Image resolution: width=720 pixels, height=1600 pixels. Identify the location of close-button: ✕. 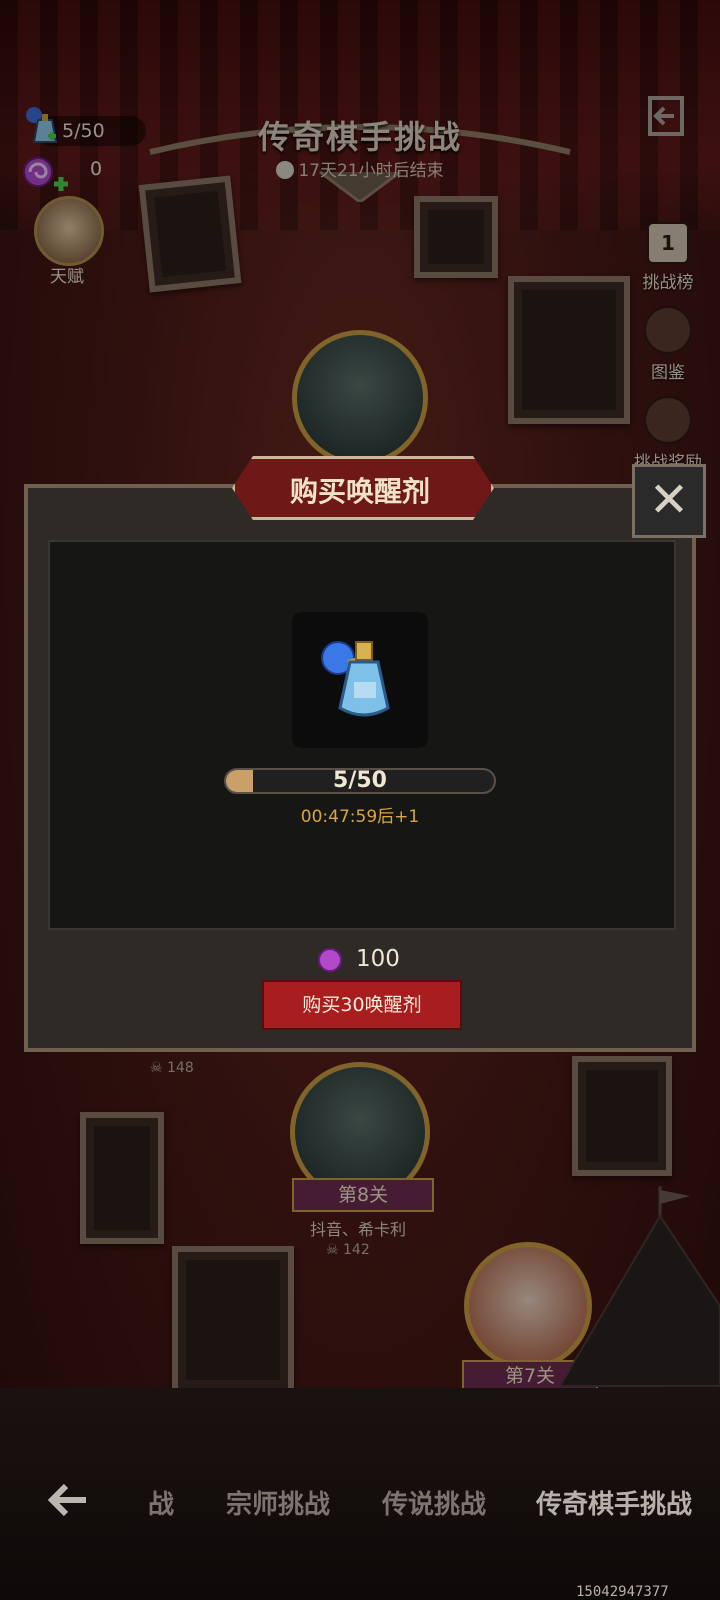
(669, 501).